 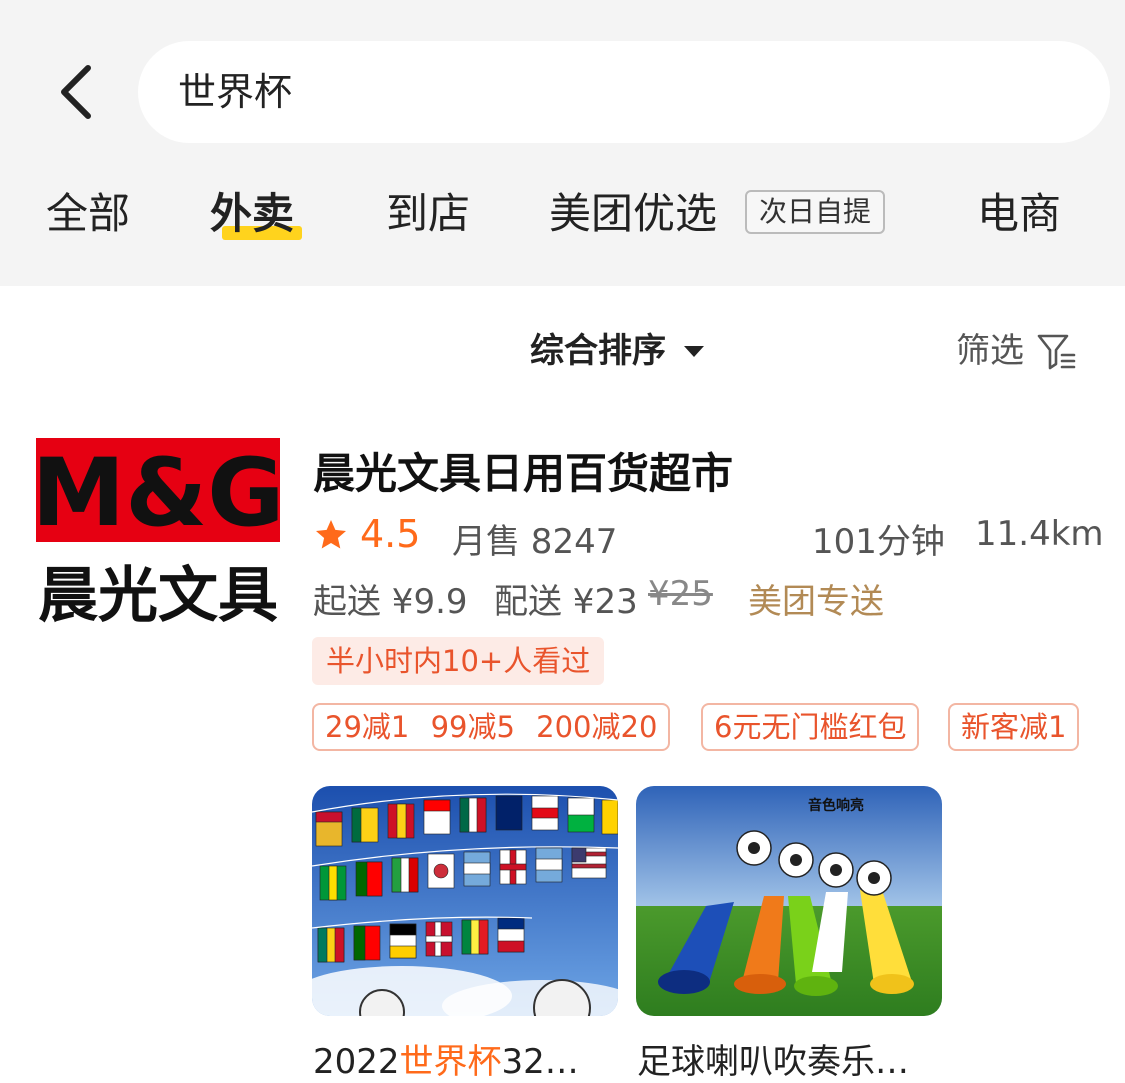 I want to click on tab-takeout: 外卖, so click(x=252, y=214).